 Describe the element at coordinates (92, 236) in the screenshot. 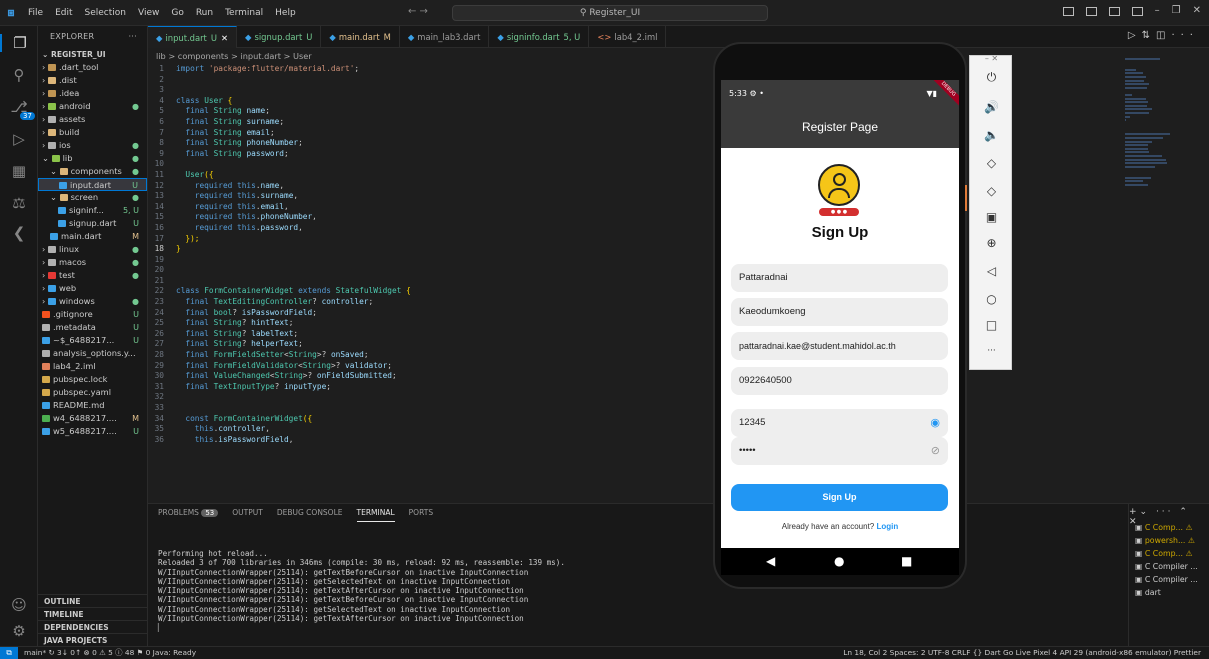

I see `tree-item: main.dart M` at that location.